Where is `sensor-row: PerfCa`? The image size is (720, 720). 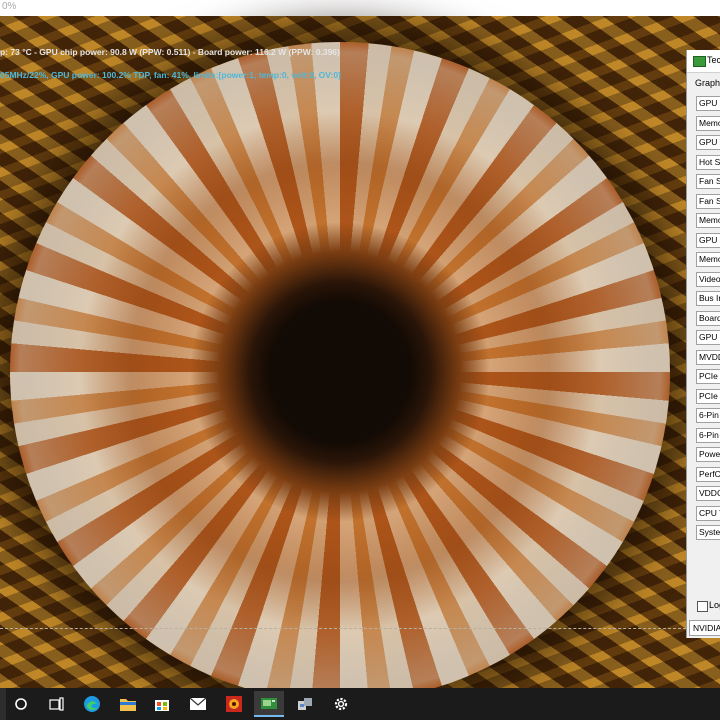
sensor-row: PerfCa is located at coordinates (708, 474).